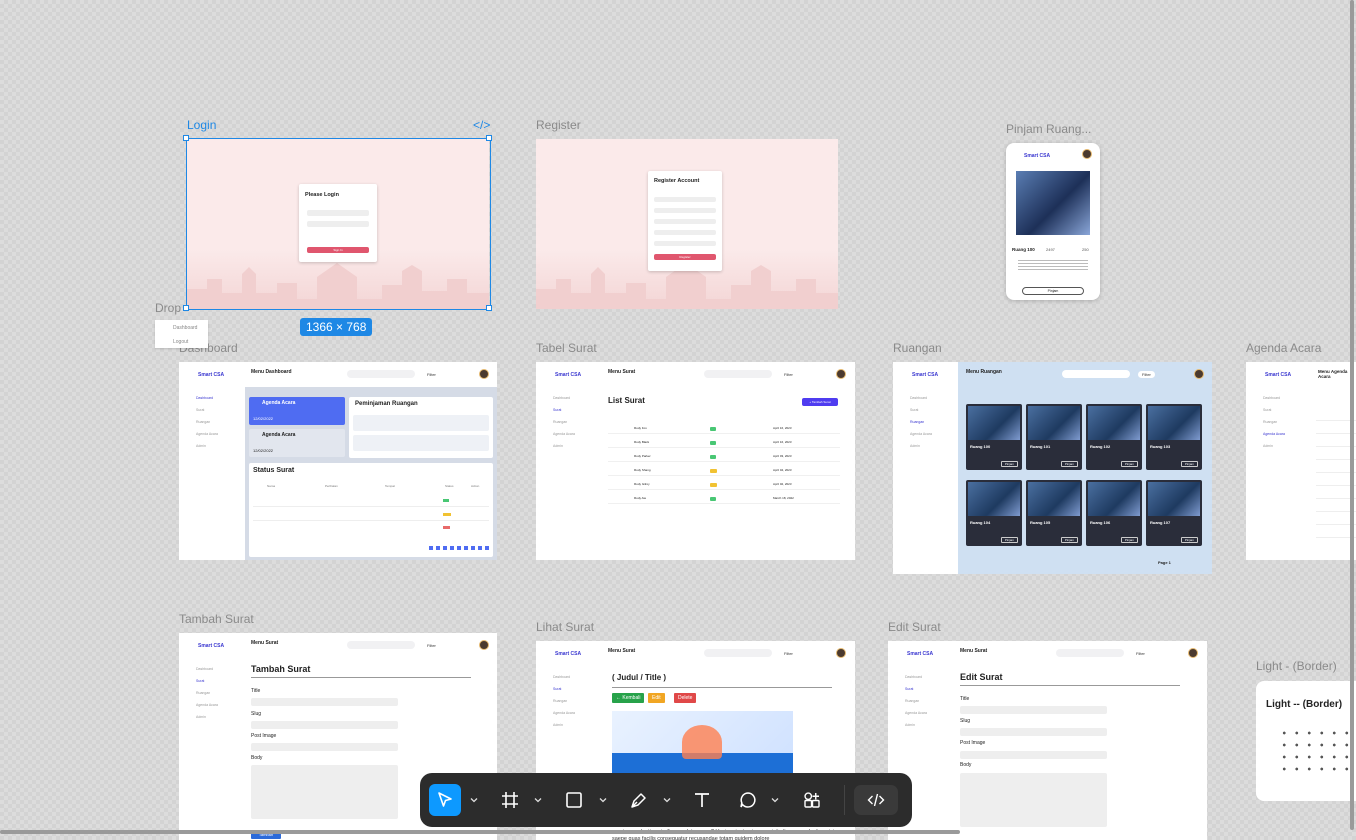 Image resolution: width=1356 pixels, height=840 pixels. I want to click on table-row: Rudy Shang April 04, 2023, so click(724, 471).